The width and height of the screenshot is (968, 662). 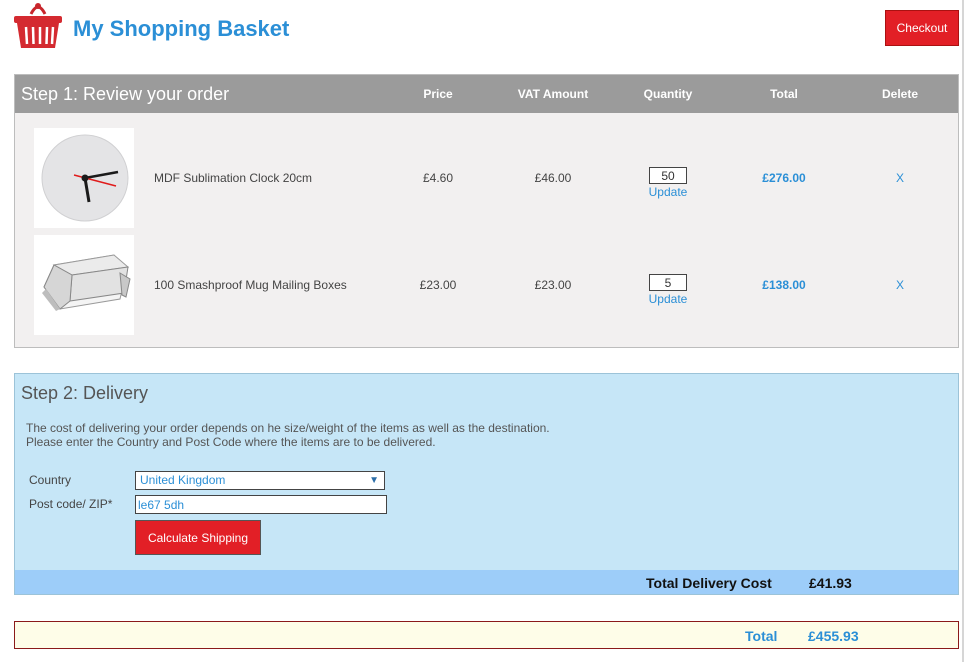 What do you see at coordinates (85, 393) in the screenshot?
I see `step2-title: Step 2: Delivery` at bounding box center [85, 393].